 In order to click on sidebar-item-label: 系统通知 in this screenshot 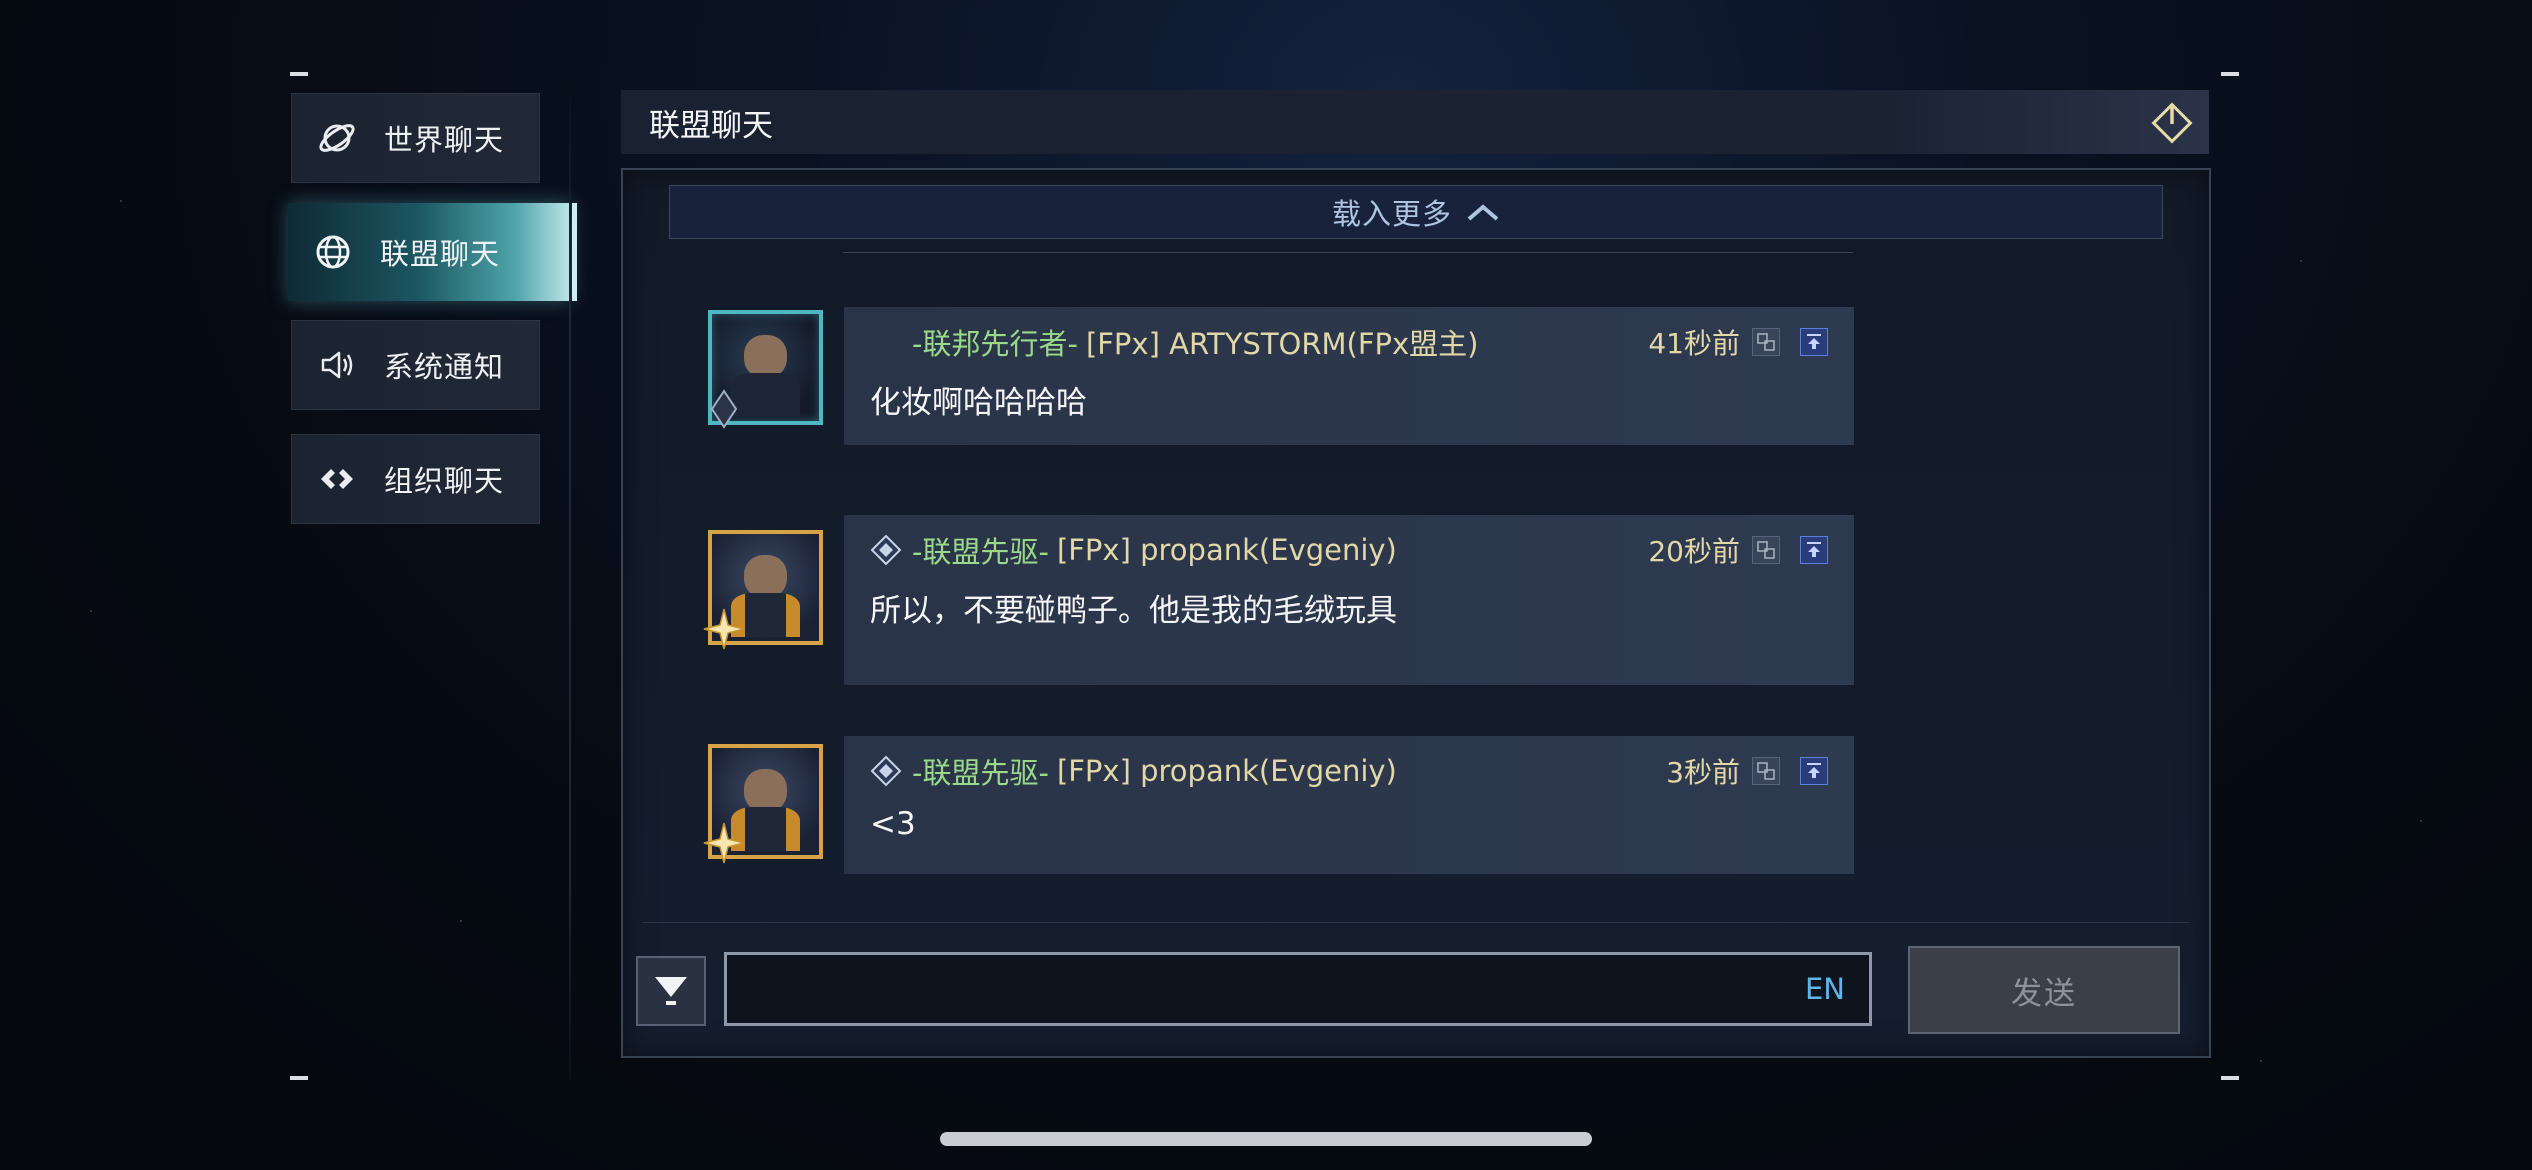, I will do `click(444, 367)`.